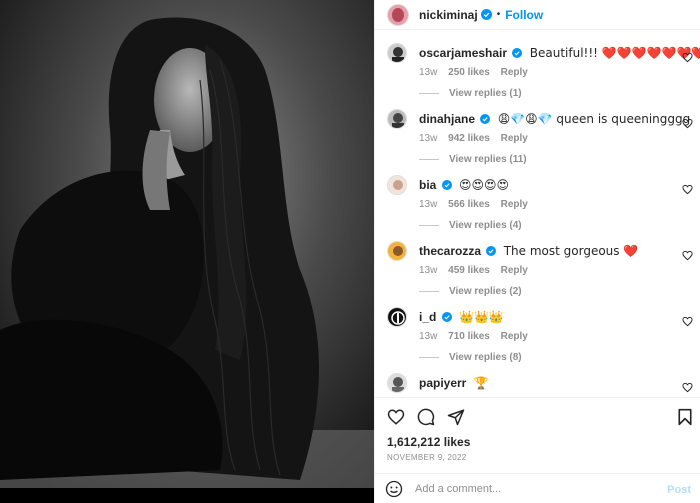 The width and height of the screenshot is (700, 503). Describe the element at coordinates (450, 251) in the screenshot. I see `commenter-username: thecarozza` at that location.